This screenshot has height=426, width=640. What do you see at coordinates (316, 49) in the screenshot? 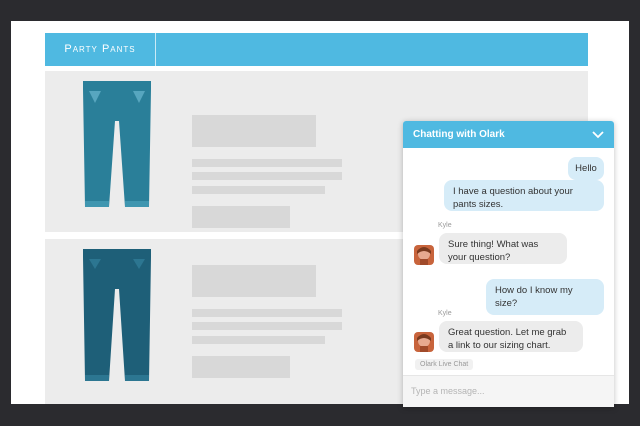
I see `site-header: Party Pants` at bounding box center [316, 49].